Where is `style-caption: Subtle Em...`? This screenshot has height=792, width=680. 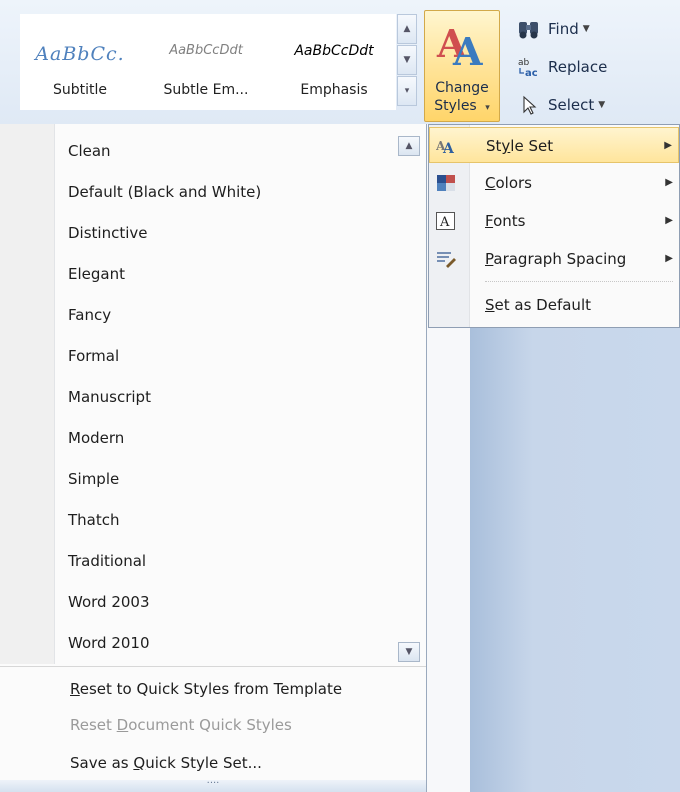 style-caption: Subtle Em... is located at coordinates (206, 90).